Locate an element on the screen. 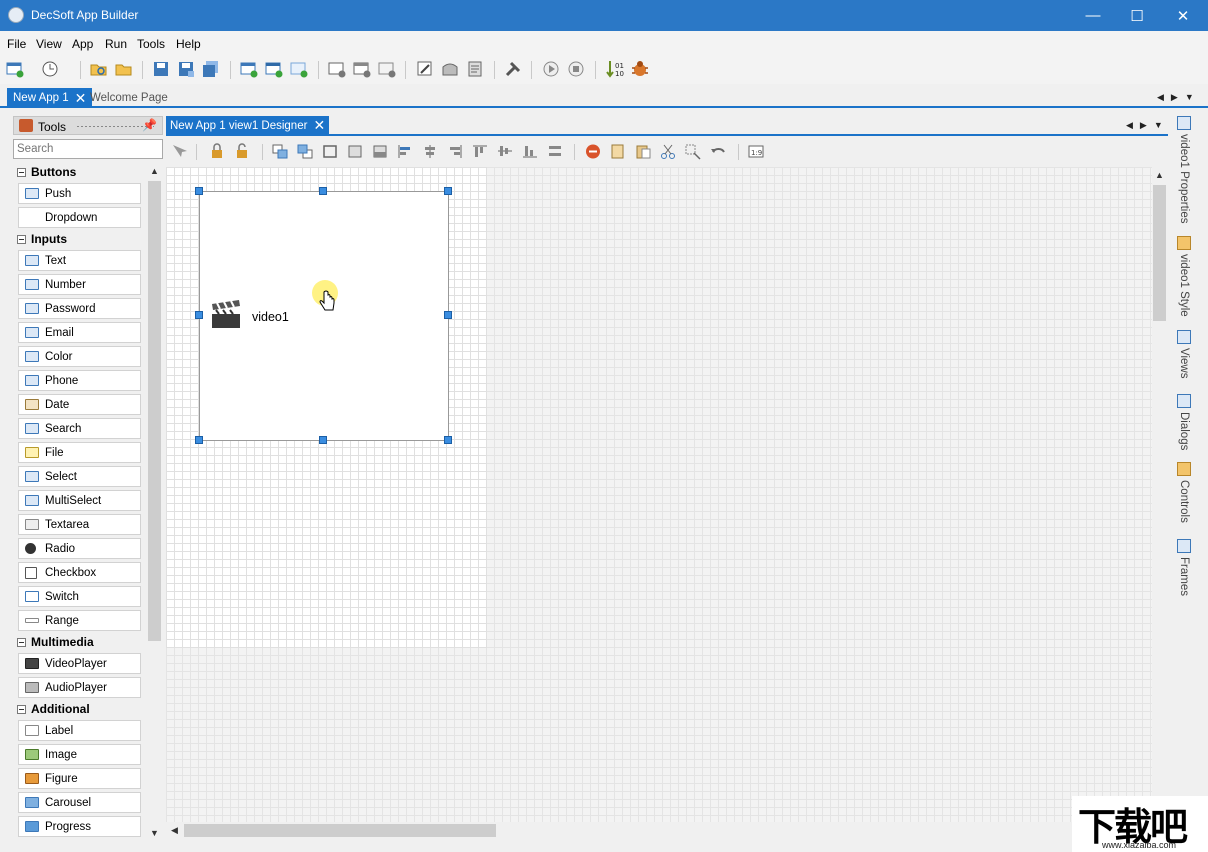 The image size is (1208, 852). video1-control: video1 is located at coordinates (324, 316).